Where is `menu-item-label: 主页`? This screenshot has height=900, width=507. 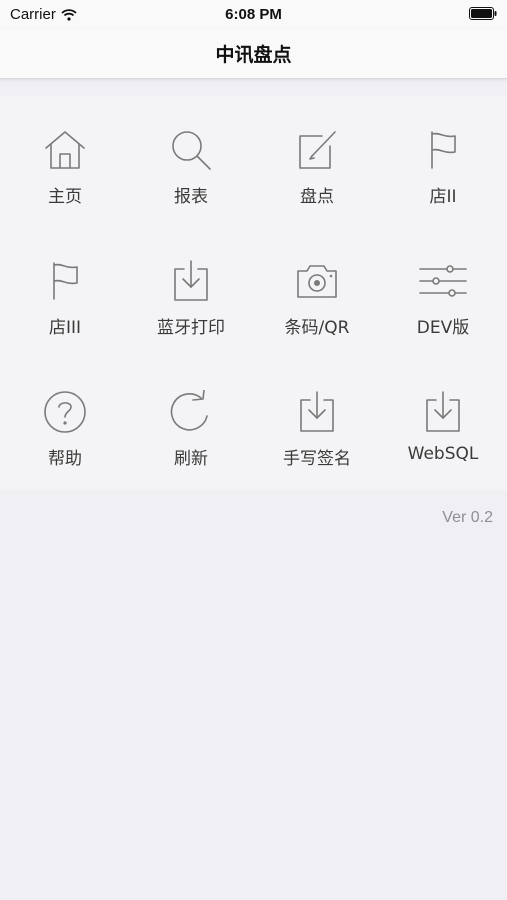 menu-item-label: 主页 is located at coordinates (65, 197).